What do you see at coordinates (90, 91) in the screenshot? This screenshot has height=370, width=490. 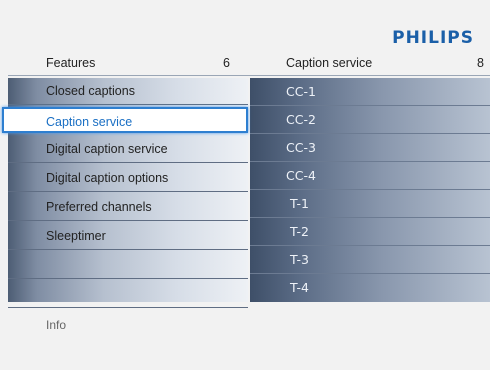 I see `menu-item-label: Closed captions` at bounding box center [90, 91].